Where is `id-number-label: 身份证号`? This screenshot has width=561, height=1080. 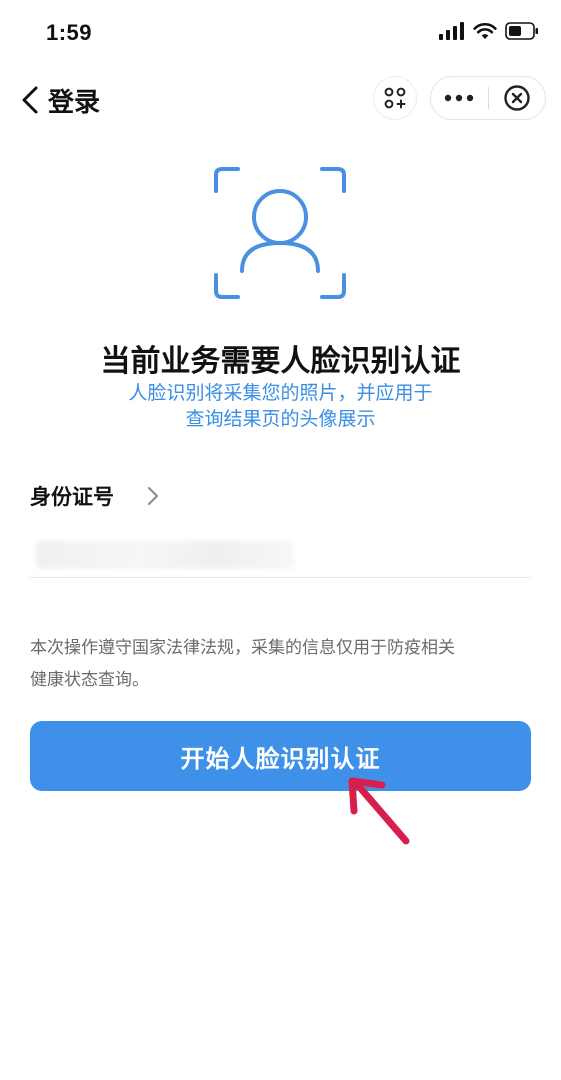 id-number-label: 身份证号 is located at coordinates (72, 497).